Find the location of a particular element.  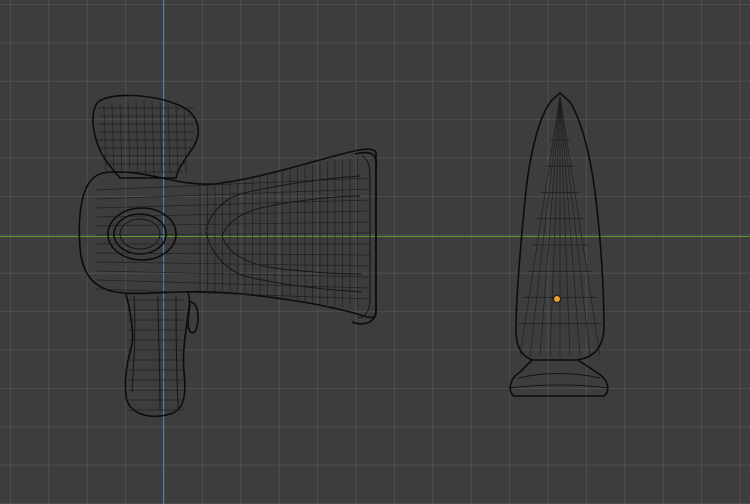

cone-wireframe is located at coordinates (559, 244).